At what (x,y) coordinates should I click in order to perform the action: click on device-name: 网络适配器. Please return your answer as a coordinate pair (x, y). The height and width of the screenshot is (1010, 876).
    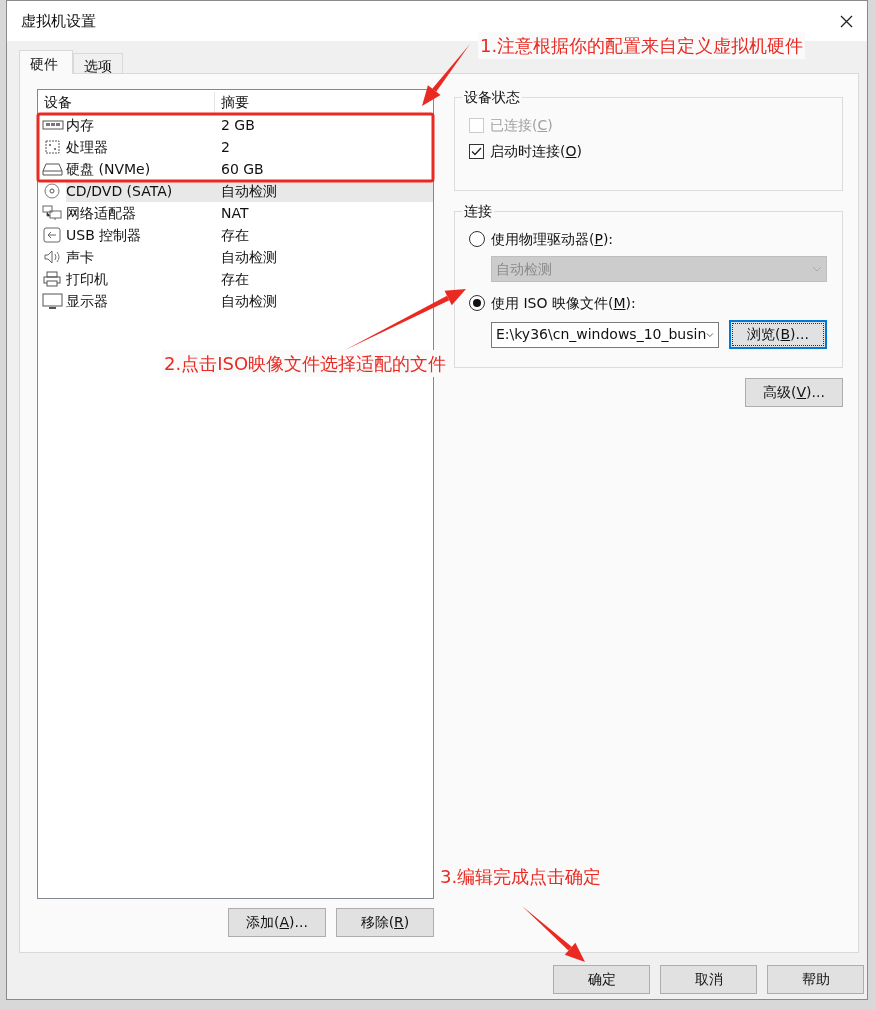
    Looking at the image, I should click on (140, 213).